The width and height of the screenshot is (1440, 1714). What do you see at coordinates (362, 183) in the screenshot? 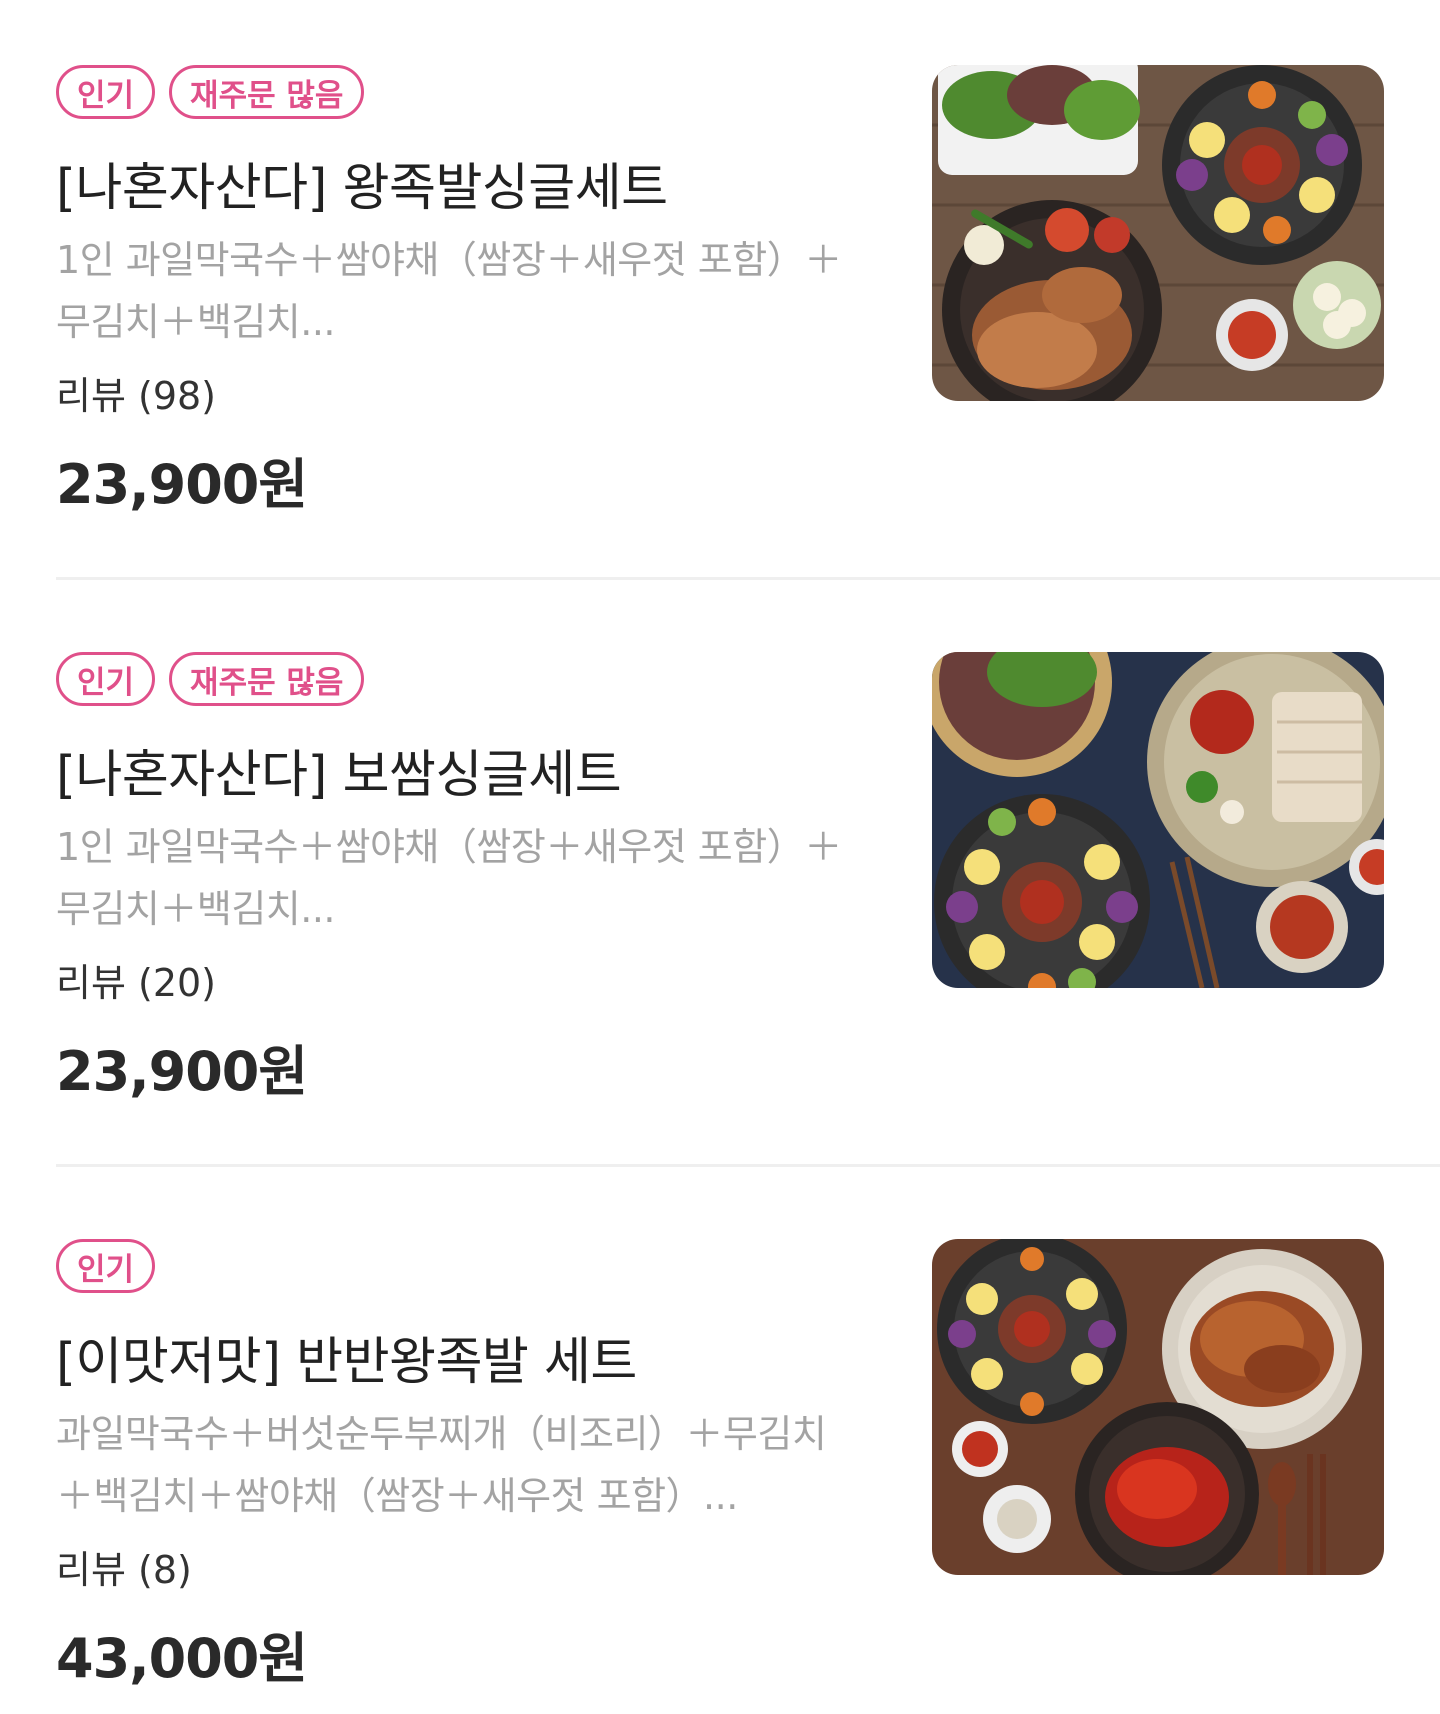
I see `item-title: [나혼자산다] 왕족발싱글세트` at bounding box center [362, 183].